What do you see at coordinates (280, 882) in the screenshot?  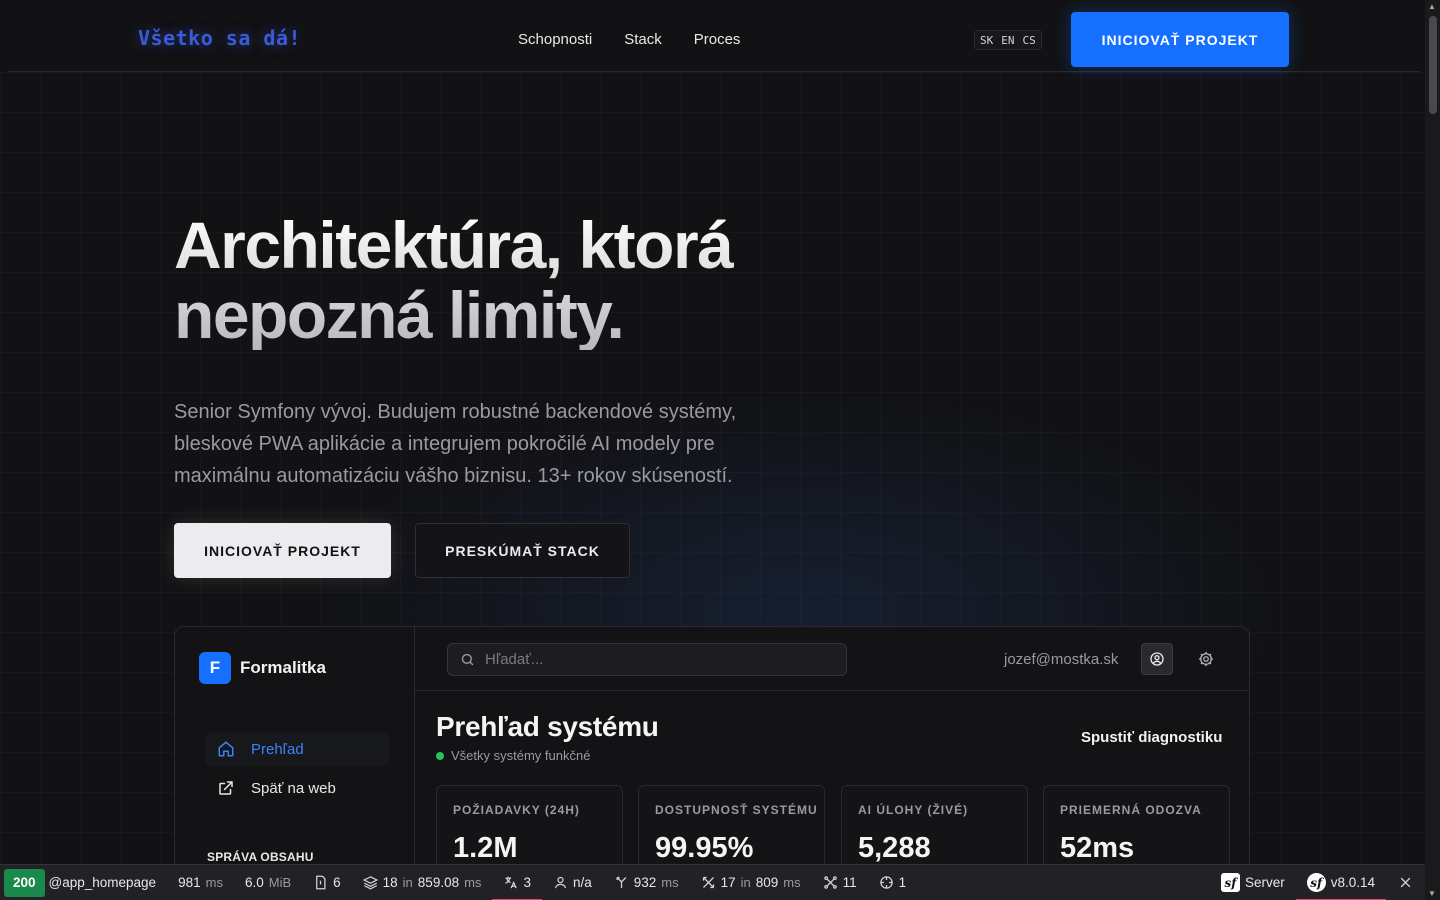 I see `memory-unit: MiB` at bounding box center [280, 882].